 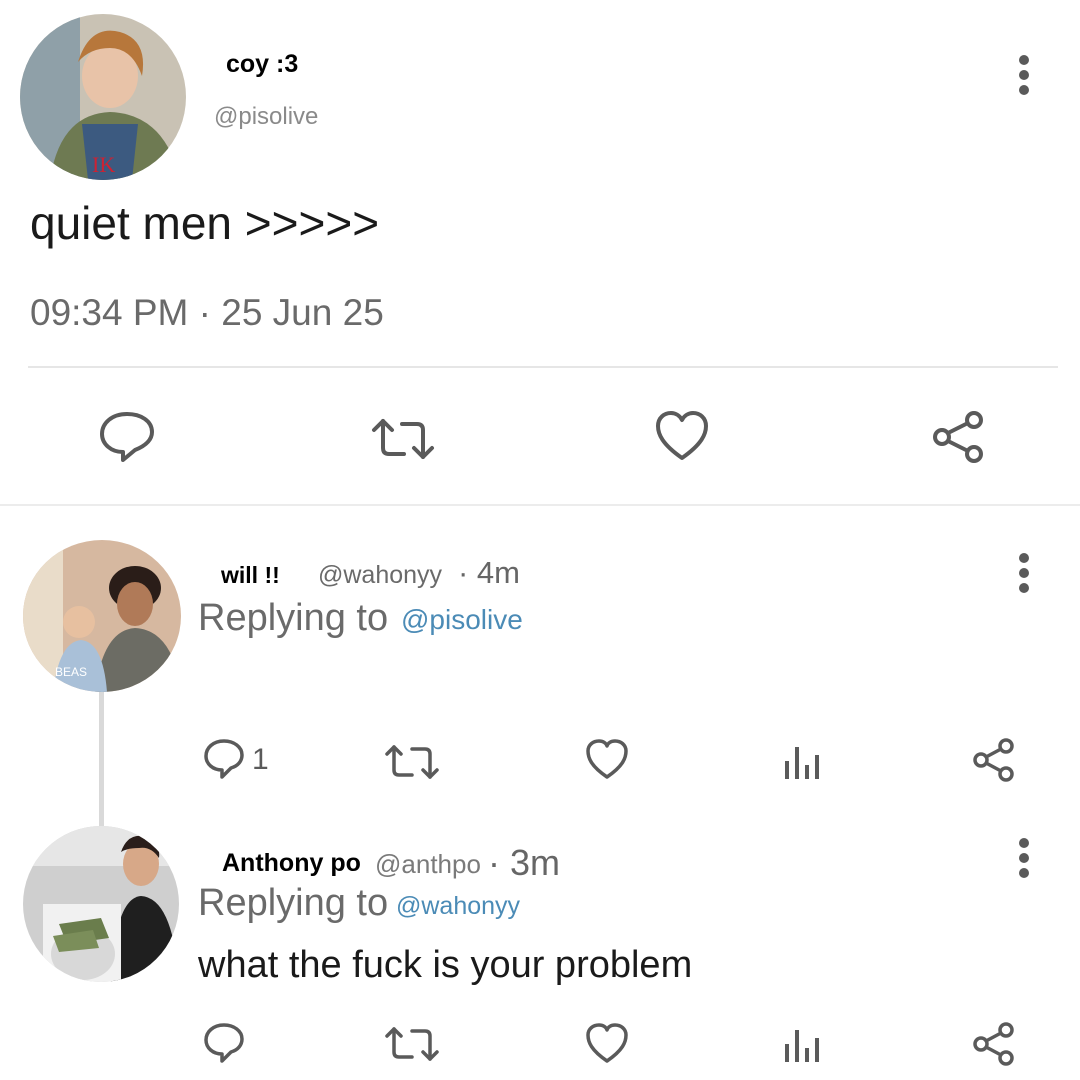 What do you see at coordinates (101, 904) in the screenshot?
I see `reply-avatar` at bounding box center [101, 904].